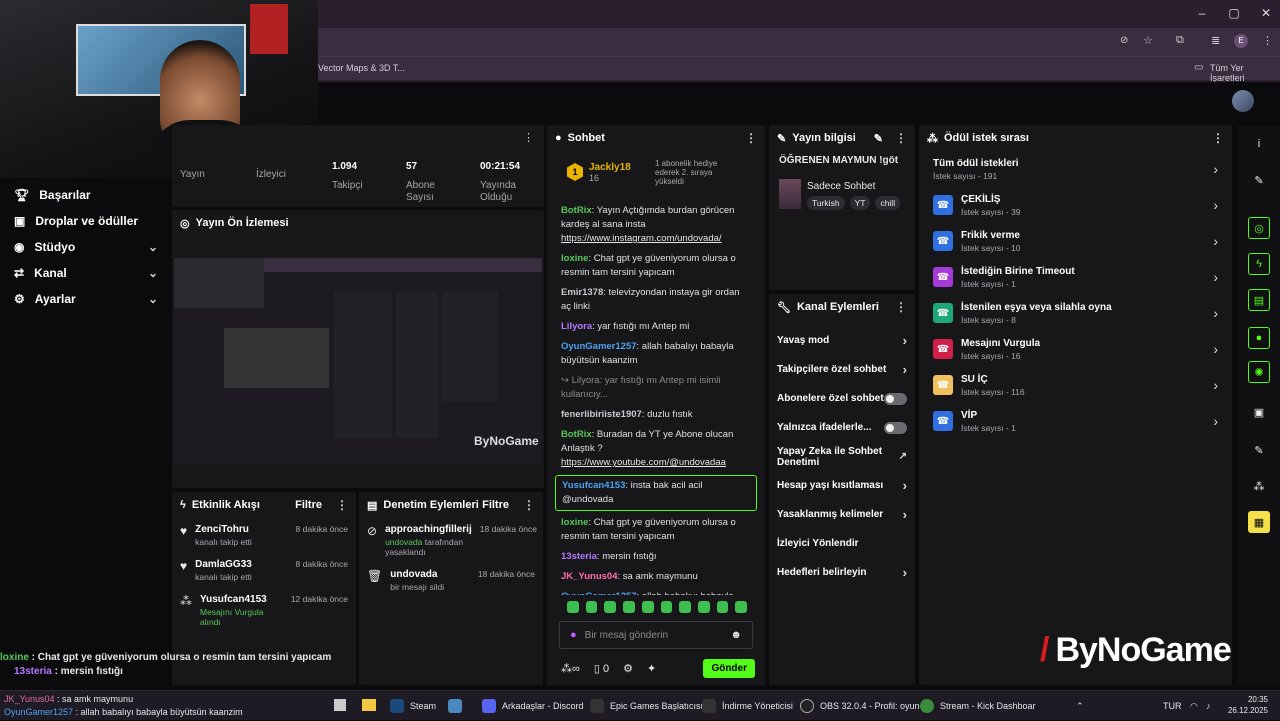 The height and width of the screenshot is (721, 1280). Describe the element at coordinates (1259, 228) in the screenshot. I see `target-icon: ◎` at that location.